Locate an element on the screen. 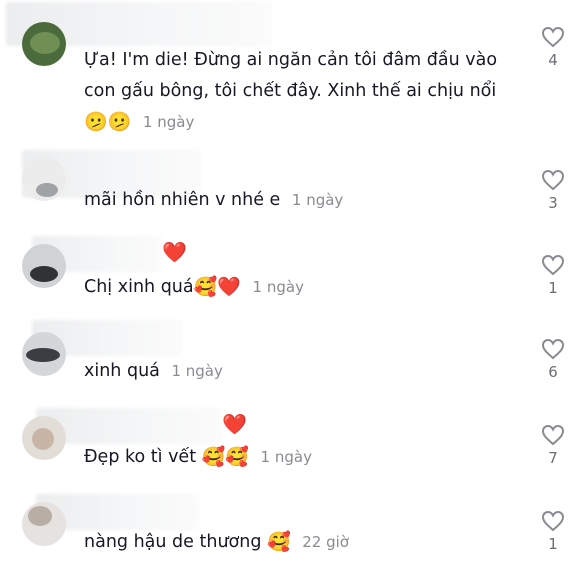  comment-emojis: 🥰❤️ is located at coordinates (217, 287).